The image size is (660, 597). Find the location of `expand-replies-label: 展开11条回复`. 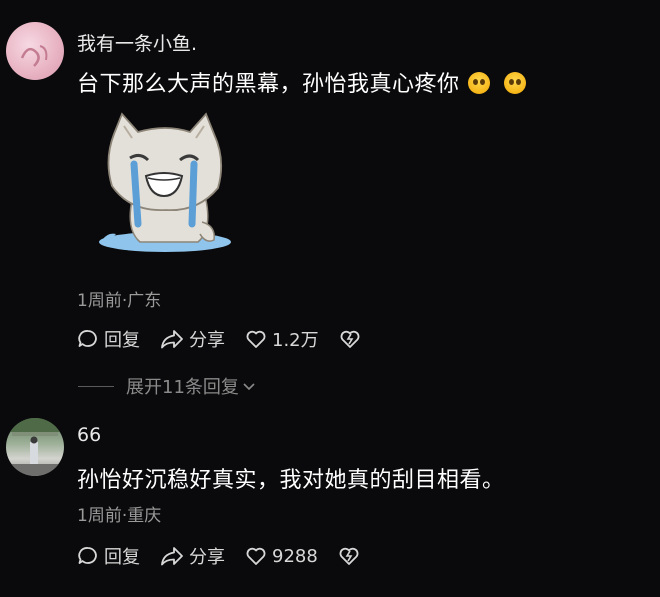

expand-replies-label: 展开11条回复 is located at coordinates (182, 387).